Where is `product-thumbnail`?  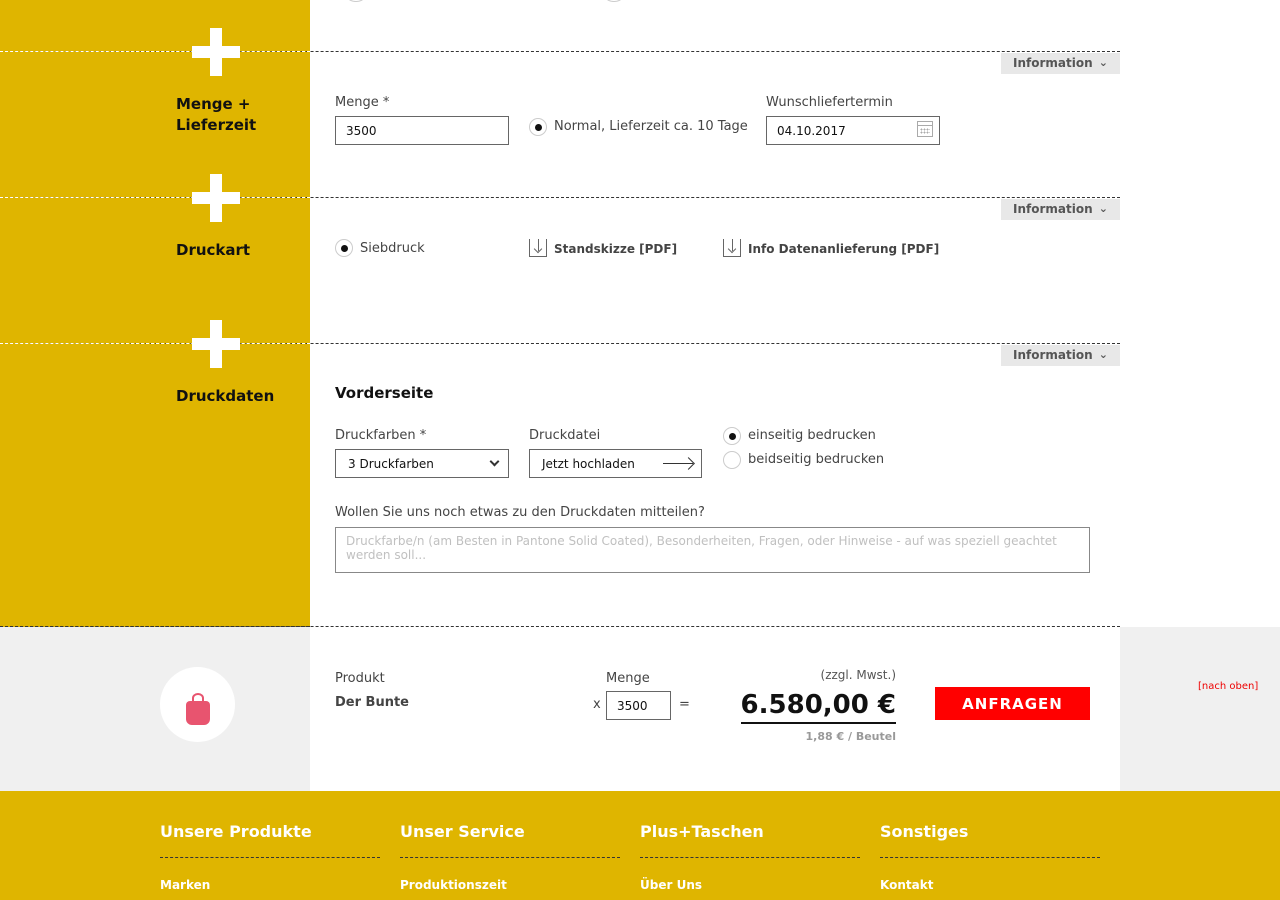
product-thumbnail is located at coordinates (197, 704).